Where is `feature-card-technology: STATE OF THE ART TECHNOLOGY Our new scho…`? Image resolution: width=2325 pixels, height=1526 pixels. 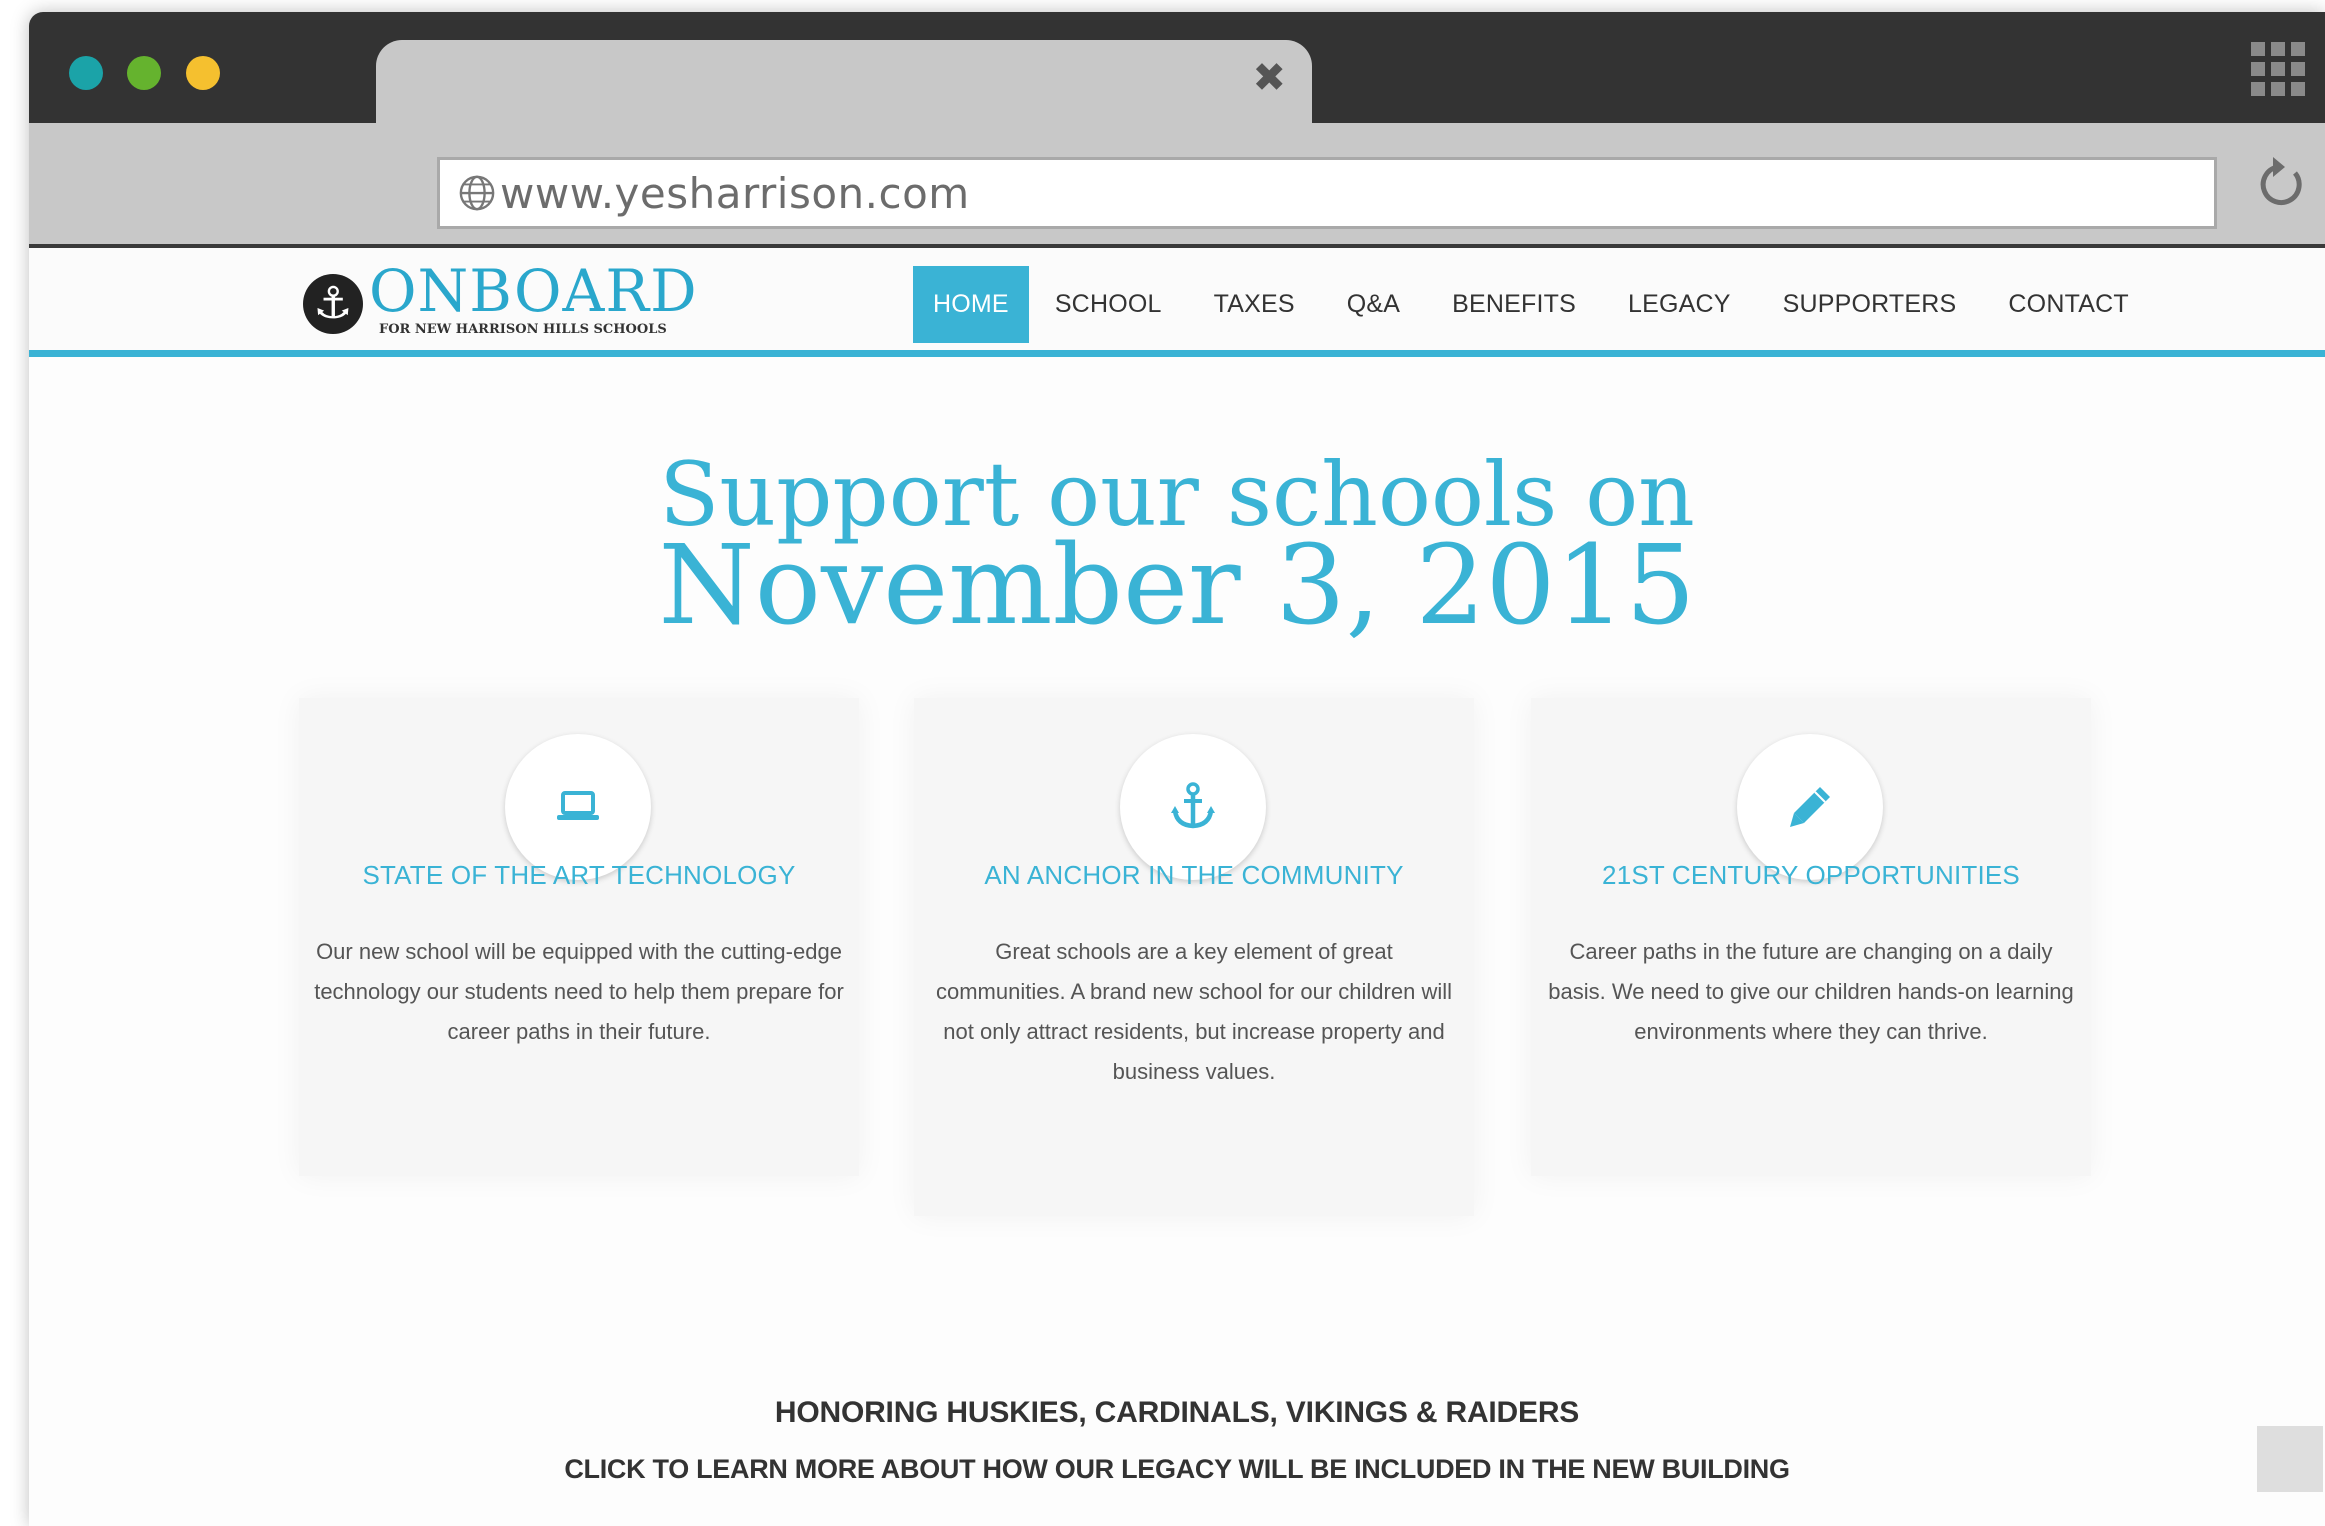
feature-card-technology: STATE OF THE ART TECHNOLOGY Our new scho… is located at coordinates (579, 937).